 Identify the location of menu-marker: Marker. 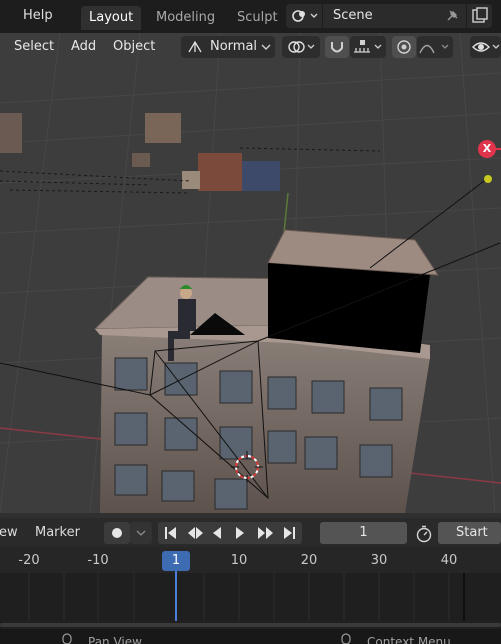
(57, 532).